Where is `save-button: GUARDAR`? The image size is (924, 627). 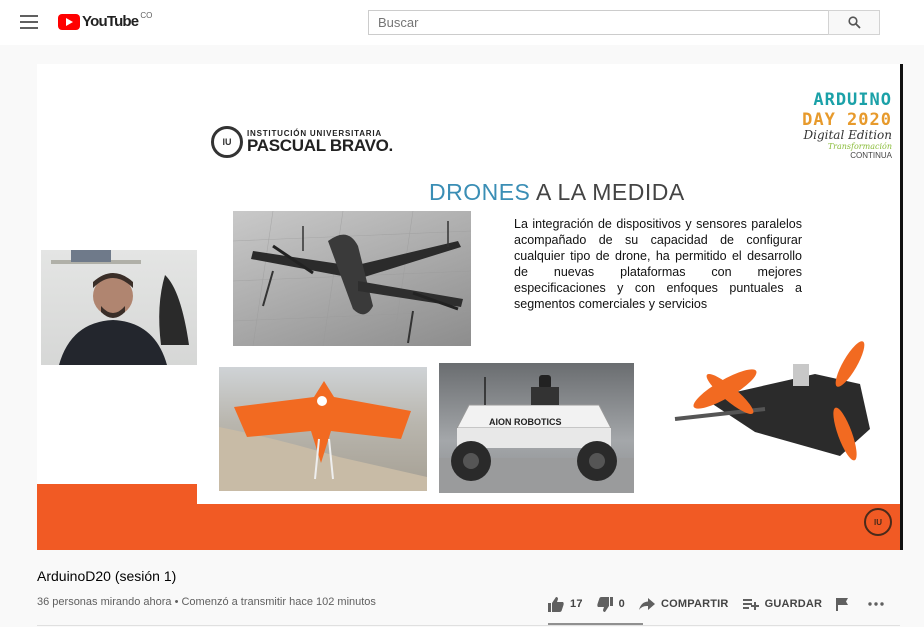
save-button: GUARDAR is located at coordinates (782, 604).